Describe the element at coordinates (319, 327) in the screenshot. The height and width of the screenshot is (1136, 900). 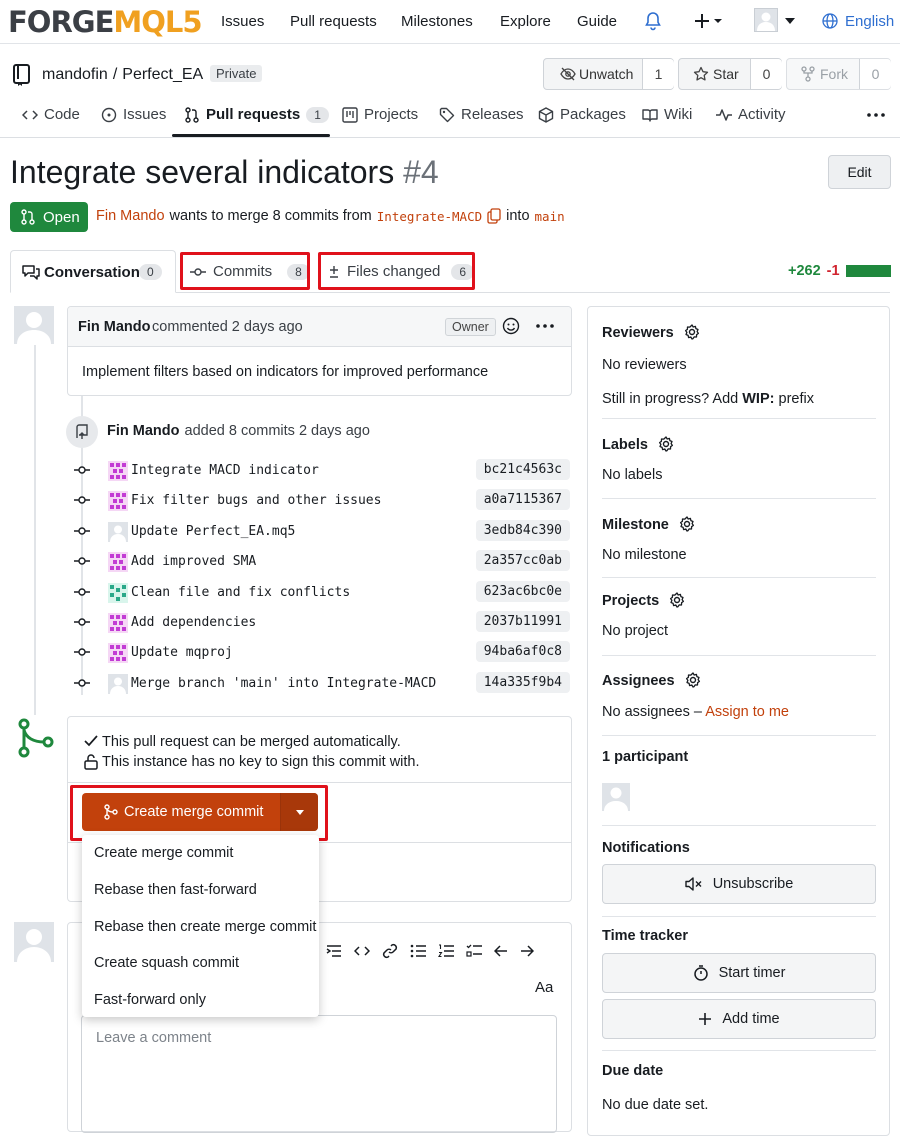
I see `comment-header: Fin Mando commented 2 days ago Owner` at that location.